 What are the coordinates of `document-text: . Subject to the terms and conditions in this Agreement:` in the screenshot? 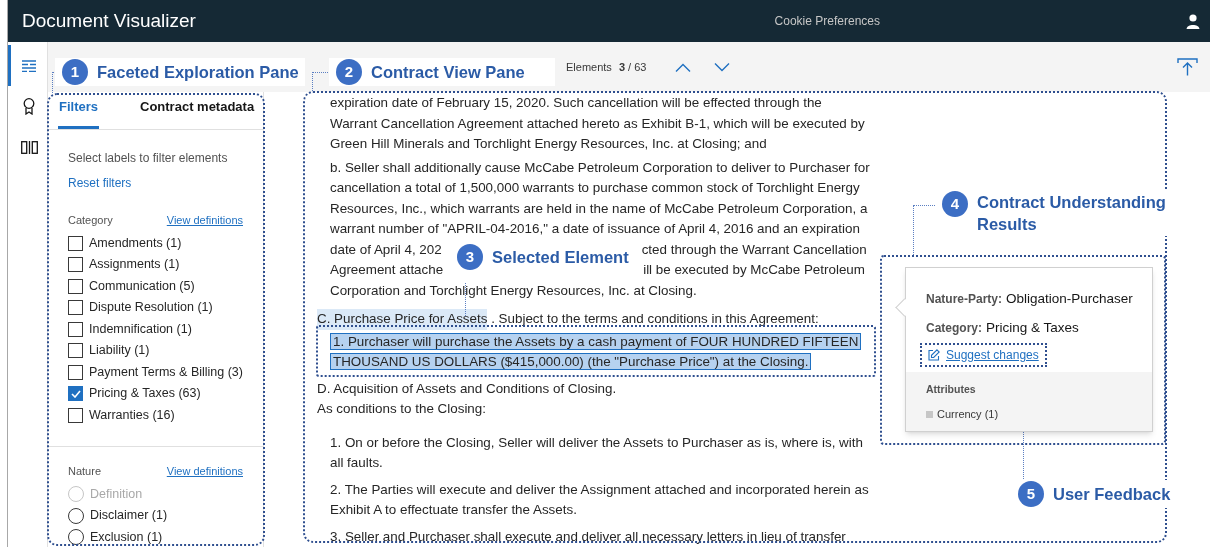 It's located at (654, 319).